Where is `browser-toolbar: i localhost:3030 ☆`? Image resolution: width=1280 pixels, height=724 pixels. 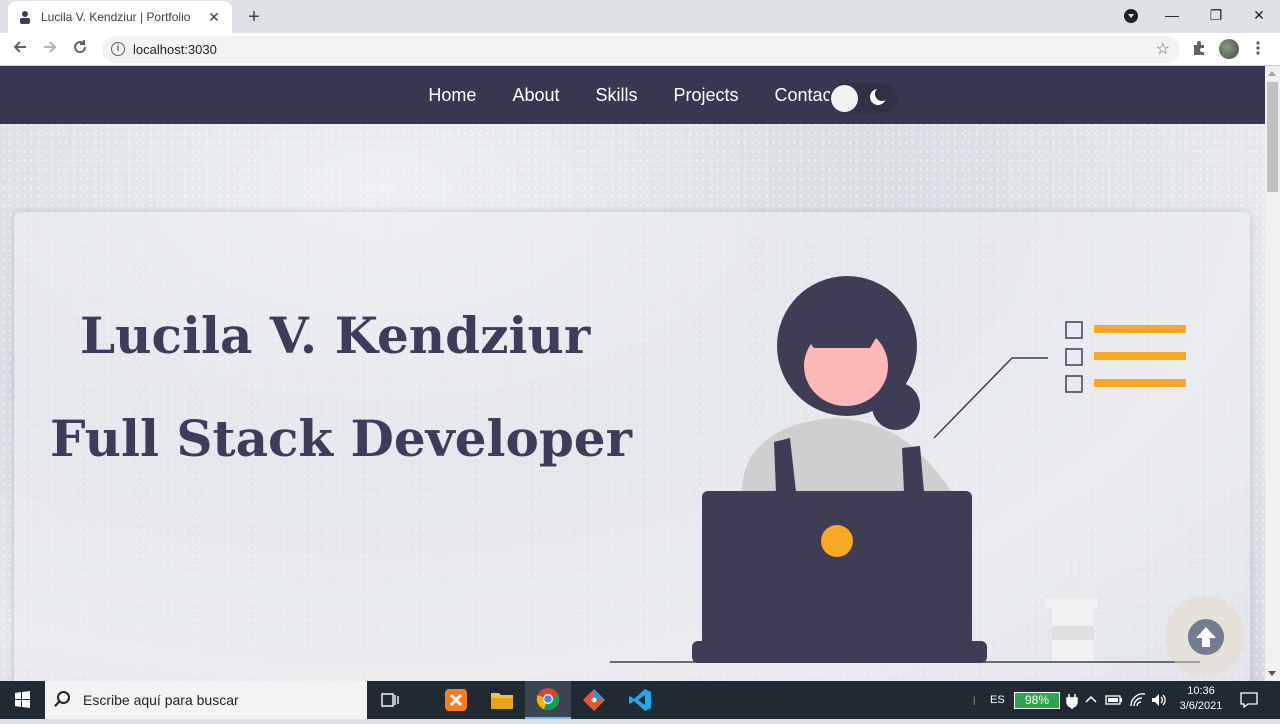
browser-toolbar: i localhost:3030 ☆ is located at coordinates (640, 49).